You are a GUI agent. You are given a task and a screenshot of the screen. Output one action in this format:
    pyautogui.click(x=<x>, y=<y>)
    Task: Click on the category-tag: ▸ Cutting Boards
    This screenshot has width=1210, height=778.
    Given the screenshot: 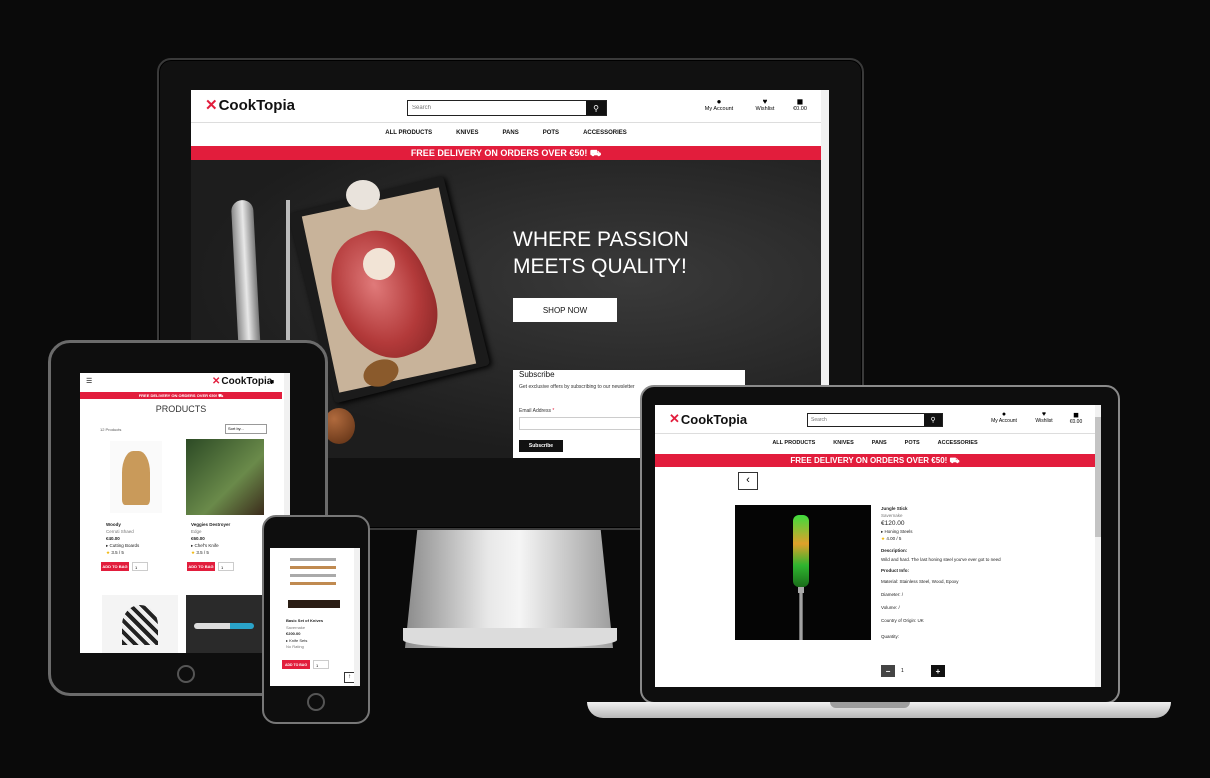 What is the action you would take?
    pyautogui.click(x=122, y=545)
    